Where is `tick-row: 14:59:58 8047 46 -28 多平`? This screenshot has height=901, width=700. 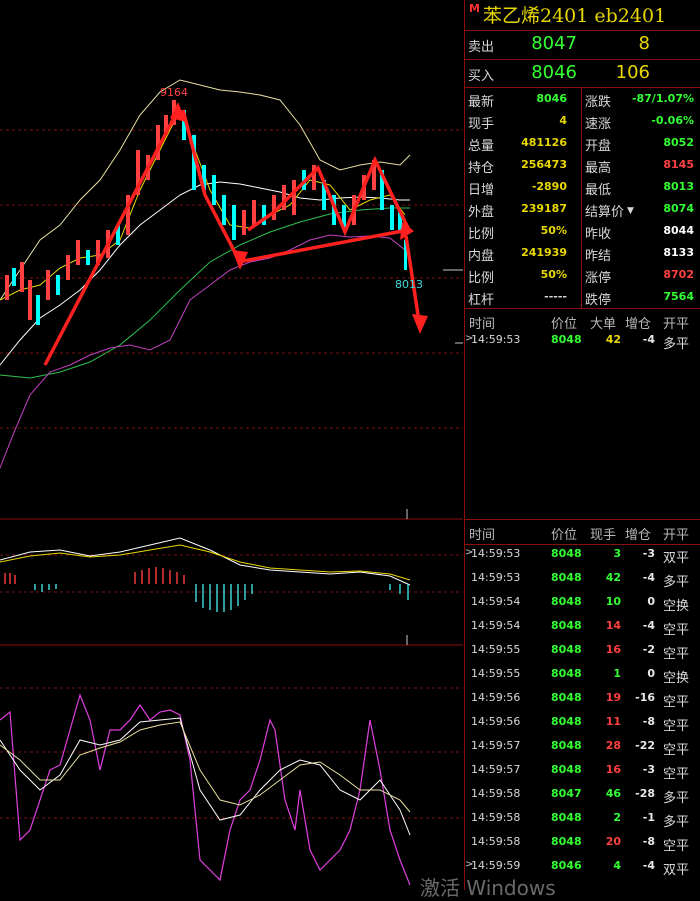 tick-row: 14:59:58 8047 46 -28 多平 is located at coordinates (582, 794).